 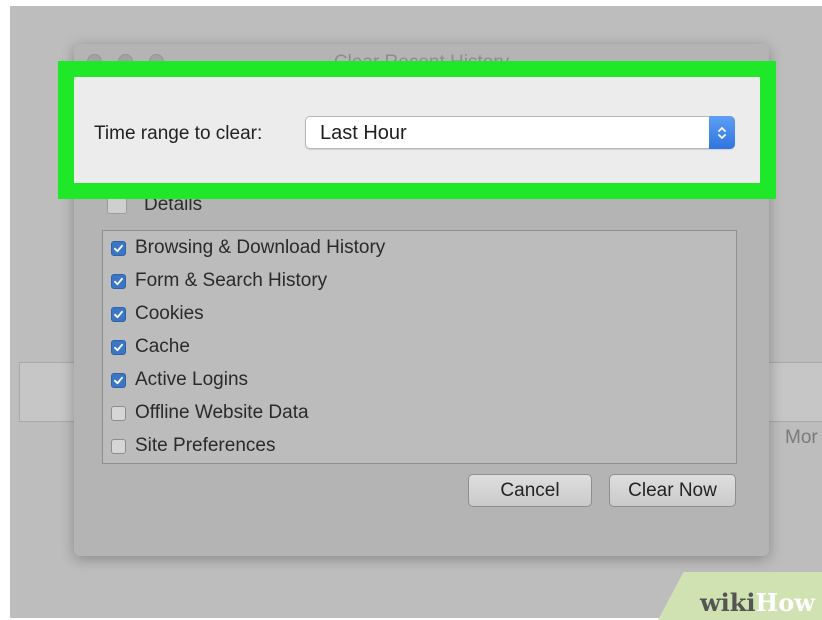 I want to click on wikihow-watermark: wikiHow, so click(x=757, y=602).